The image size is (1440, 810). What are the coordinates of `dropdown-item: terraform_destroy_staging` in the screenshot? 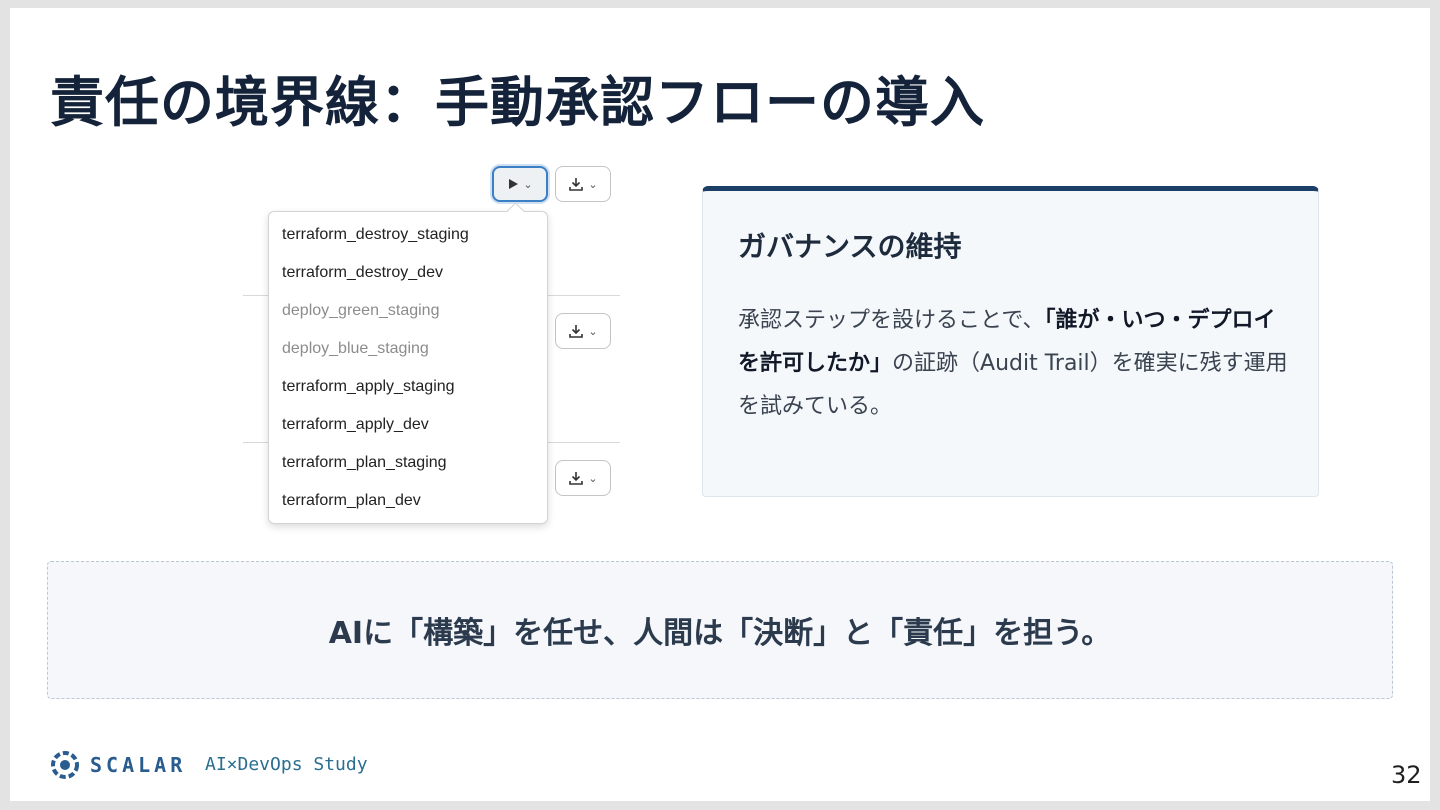 It's located at (408, 235).